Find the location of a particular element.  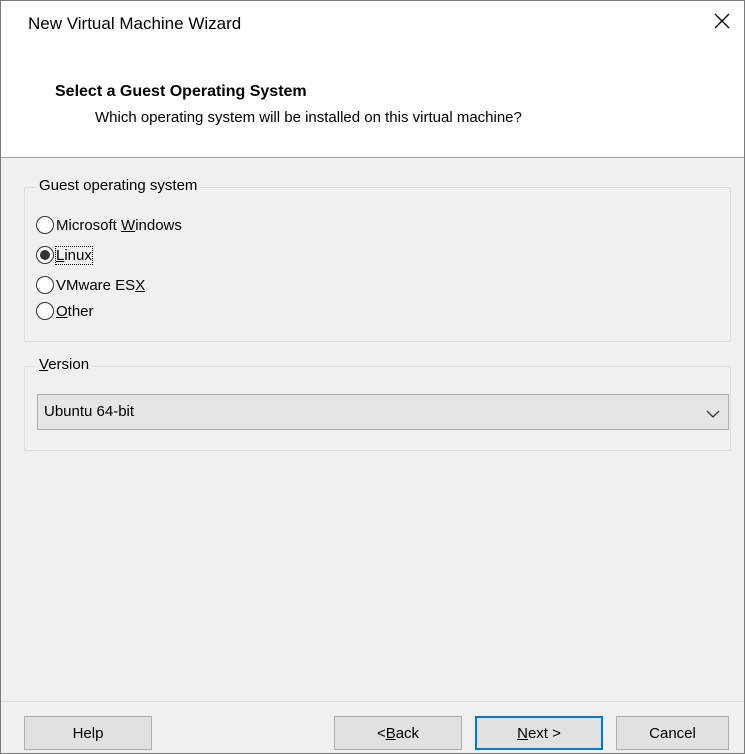

radio-other: Other is located at coordinates (65, 311).